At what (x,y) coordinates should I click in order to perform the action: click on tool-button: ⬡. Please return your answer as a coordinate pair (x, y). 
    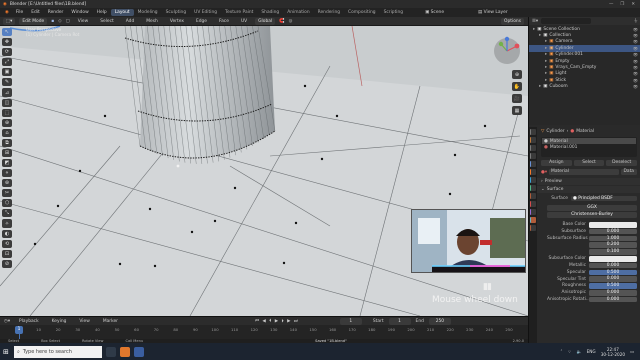
    Looking at the image, I should click on (7, 203).